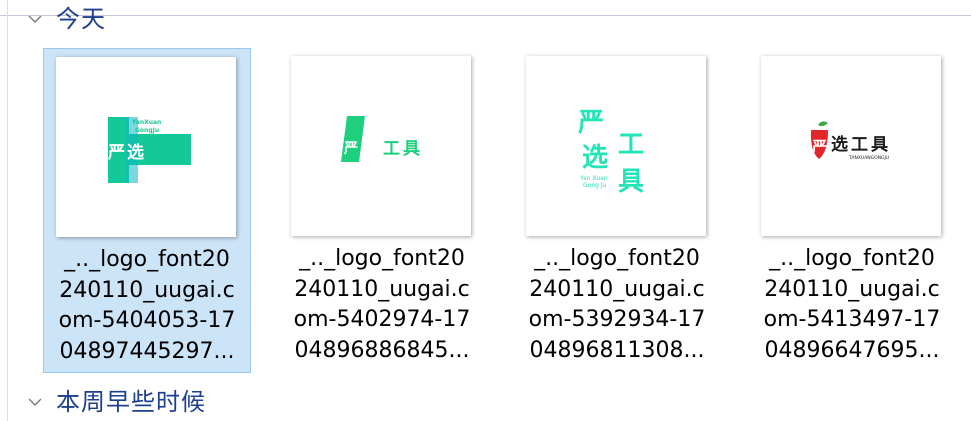 The width and height of the screenshot is (971, 421). I want to click on file-name-line: om-5413497-17, so click(852, 319).